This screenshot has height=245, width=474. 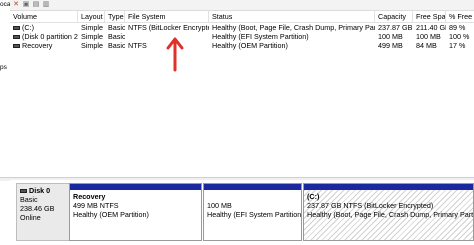 I want to click on capacity-cell: 237.87 GB, so click(x=395, y=27).